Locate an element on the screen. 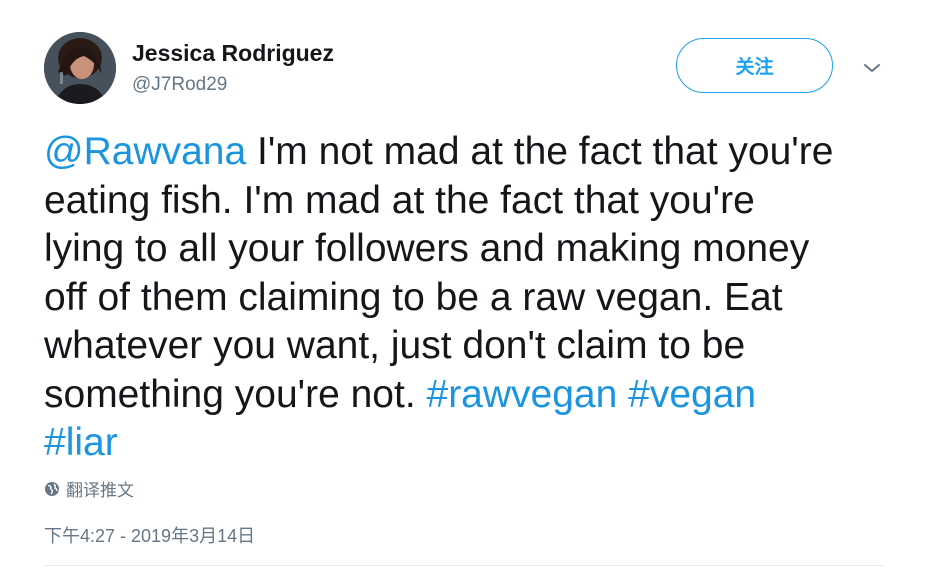  tweet-text-segment: I'm not mad at the fact that you're is located at coordinates (540, 151).